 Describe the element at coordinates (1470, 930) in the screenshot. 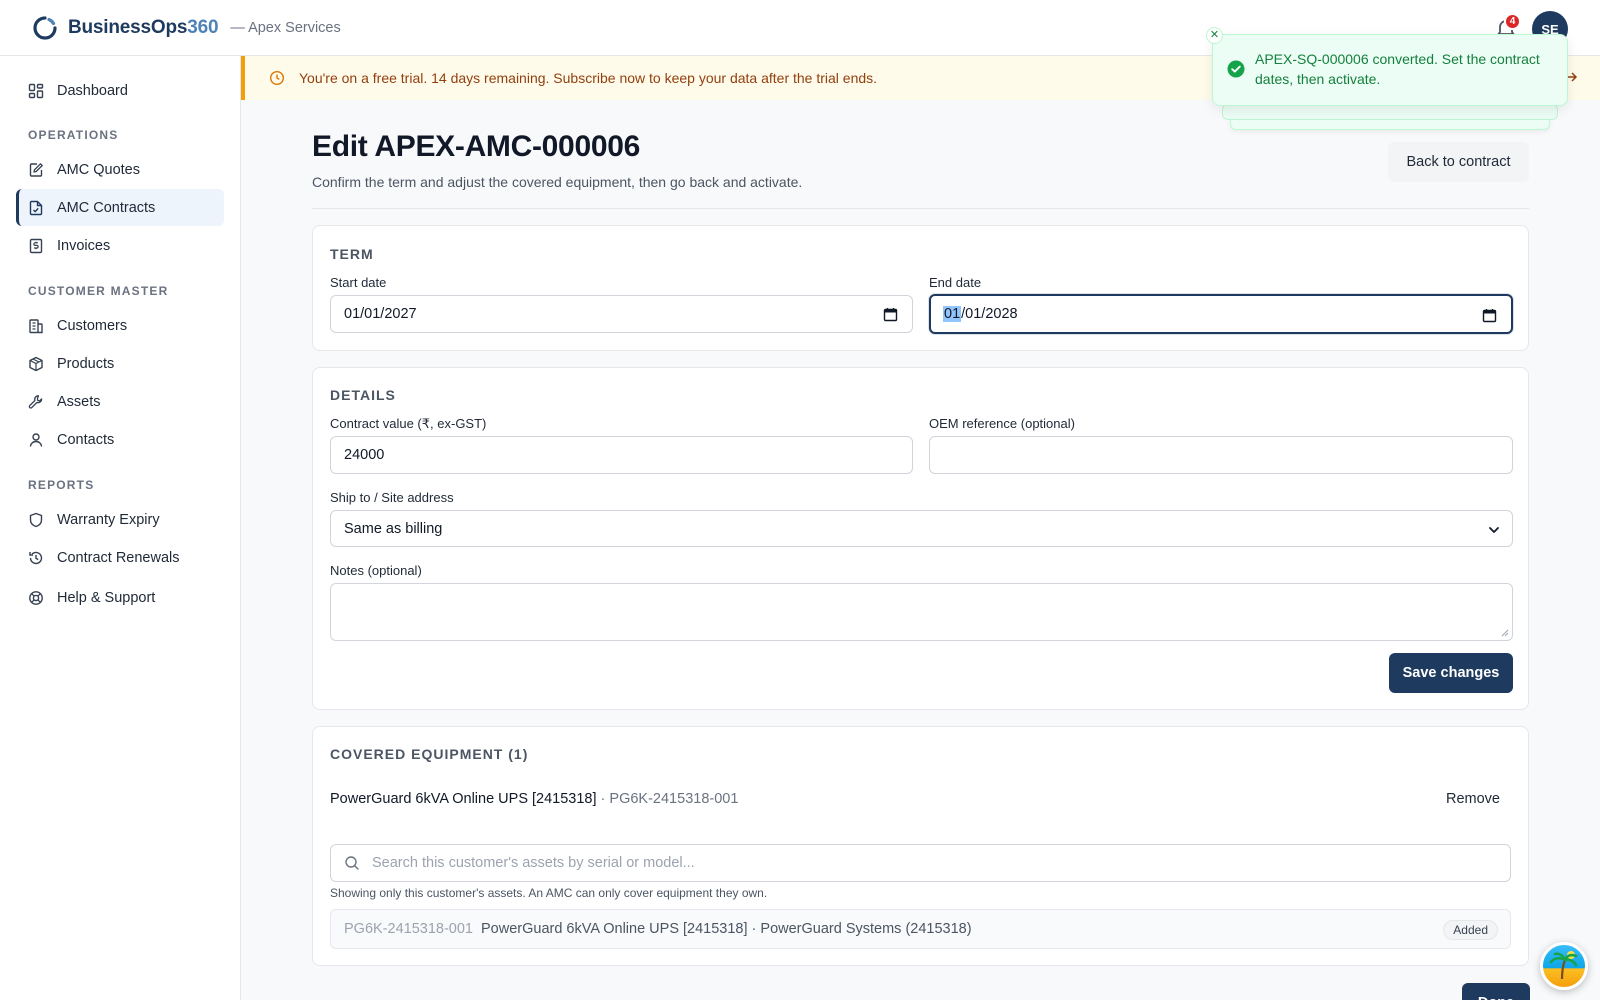

I see `added-badge: Added` at that location.